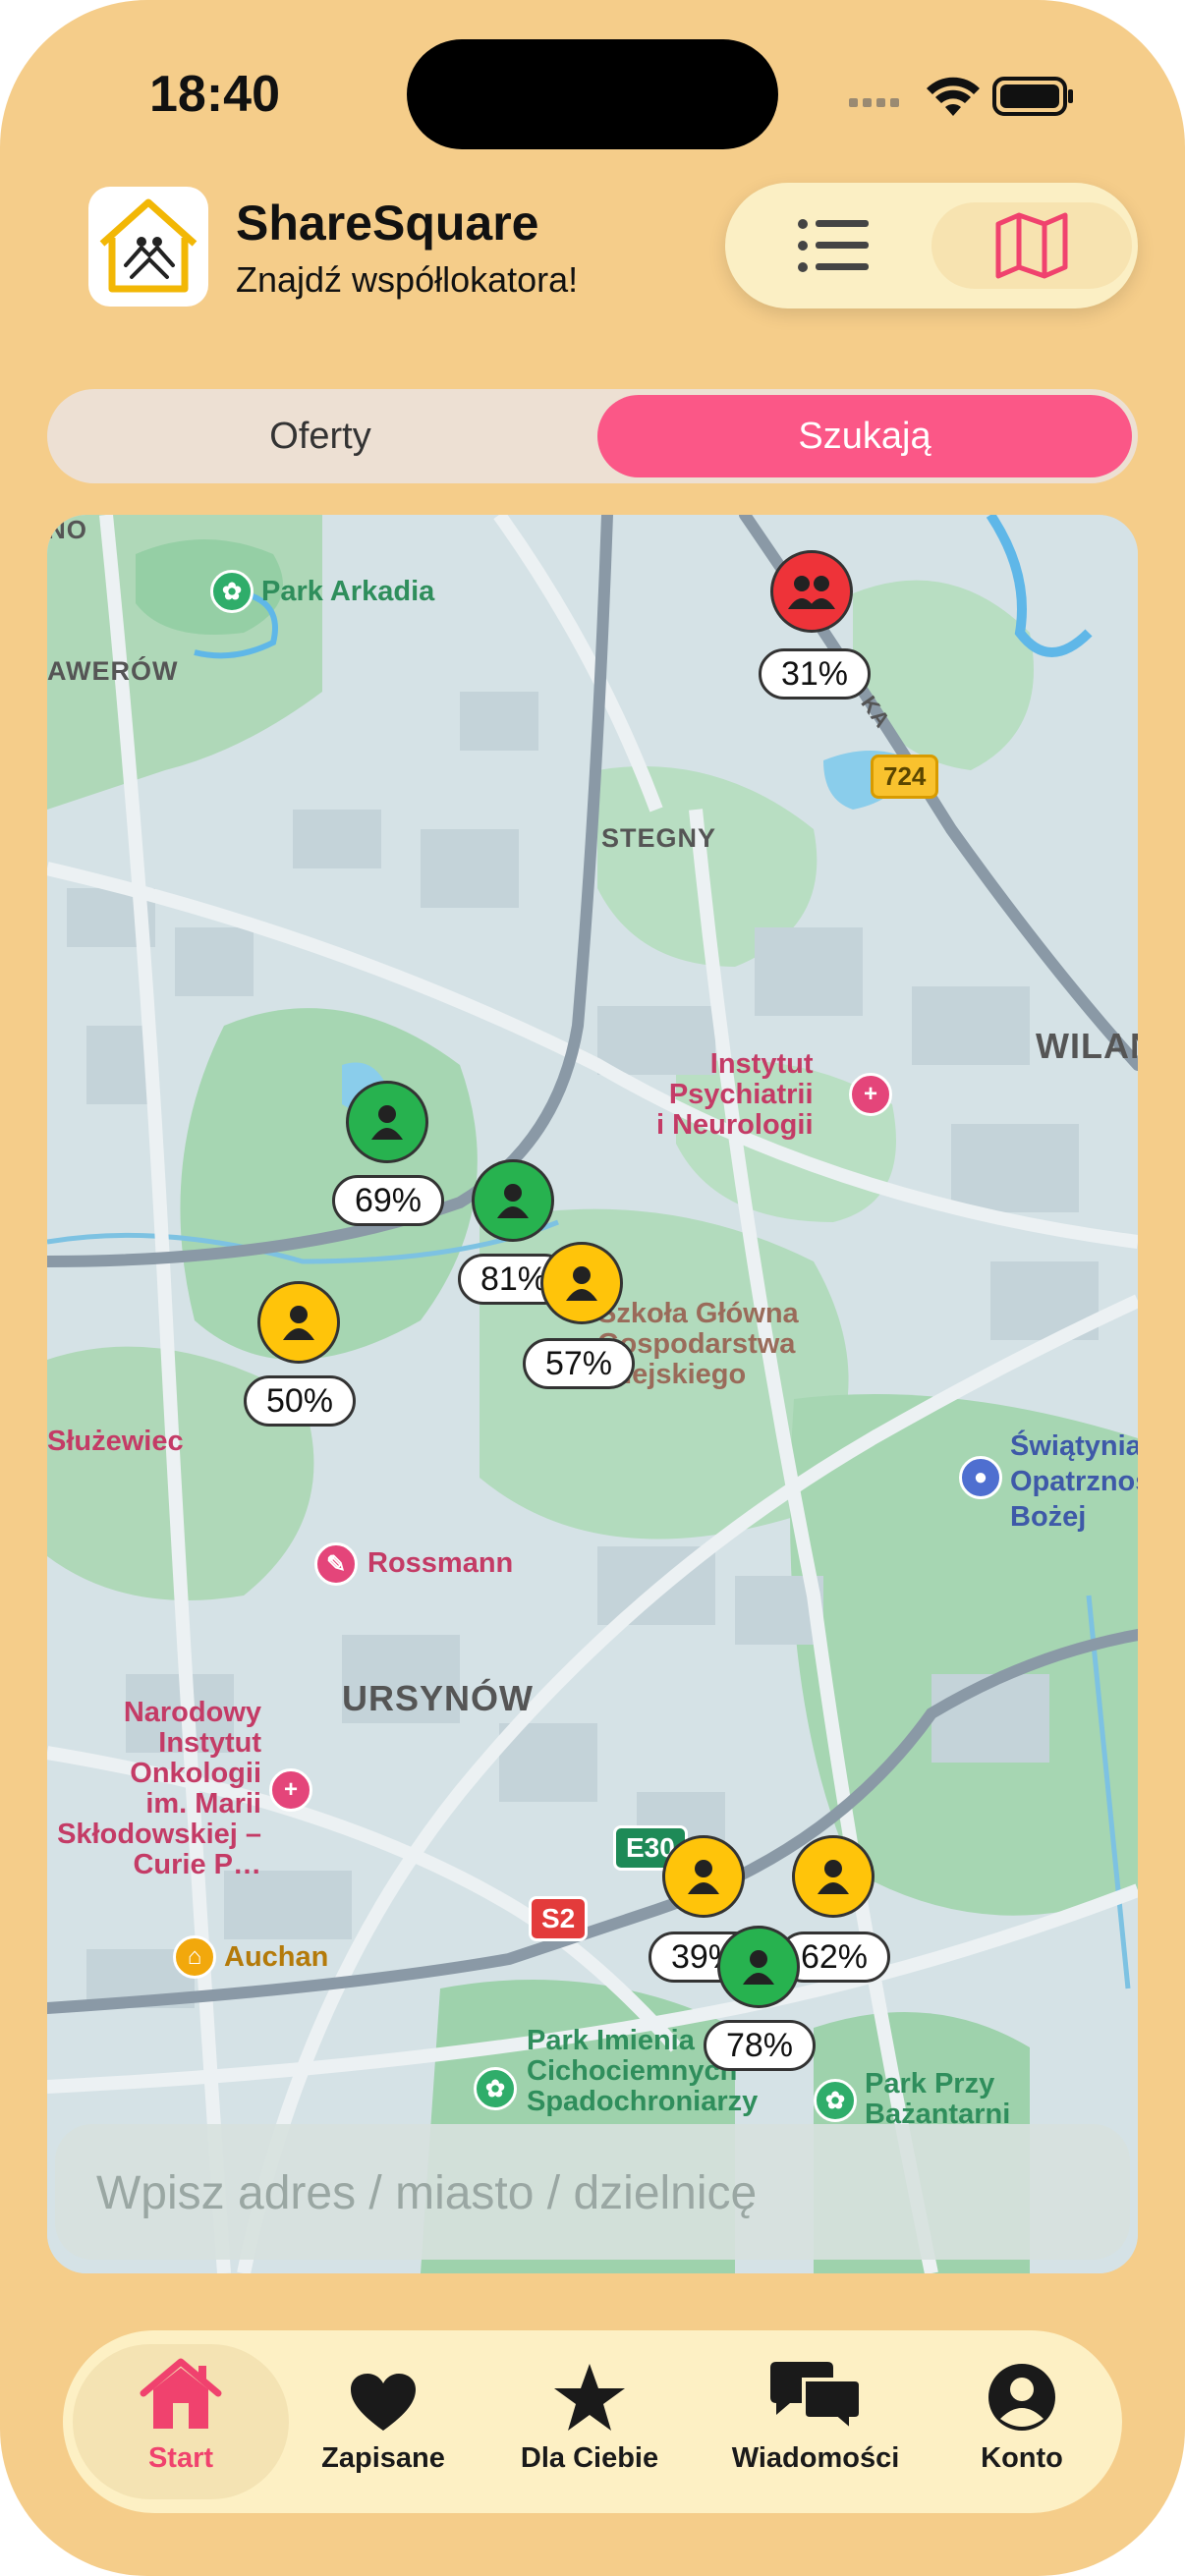  I want to click on map-label-ursynow: URSYNÓW, so click(438, 1698).